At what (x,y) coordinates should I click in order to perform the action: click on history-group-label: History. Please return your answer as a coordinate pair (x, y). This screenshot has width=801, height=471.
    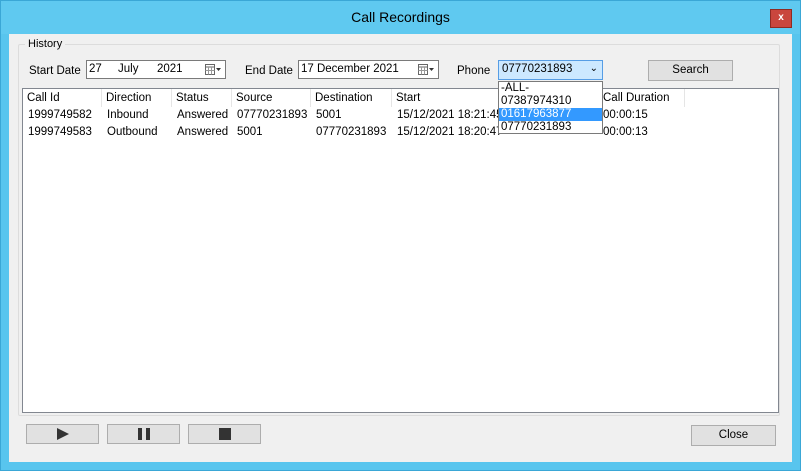
    Looking at the image, I should click on (45, 44).